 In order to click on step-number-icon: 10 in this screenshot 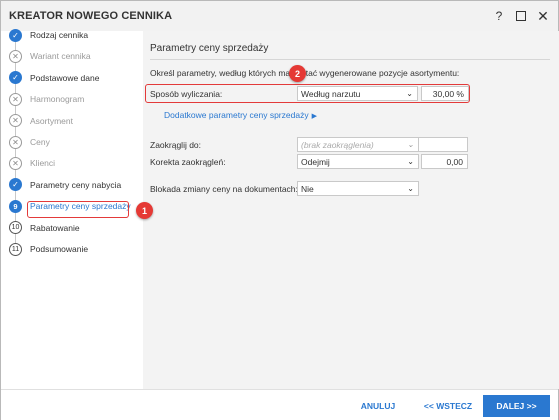, I will do `click(15, 228)`.